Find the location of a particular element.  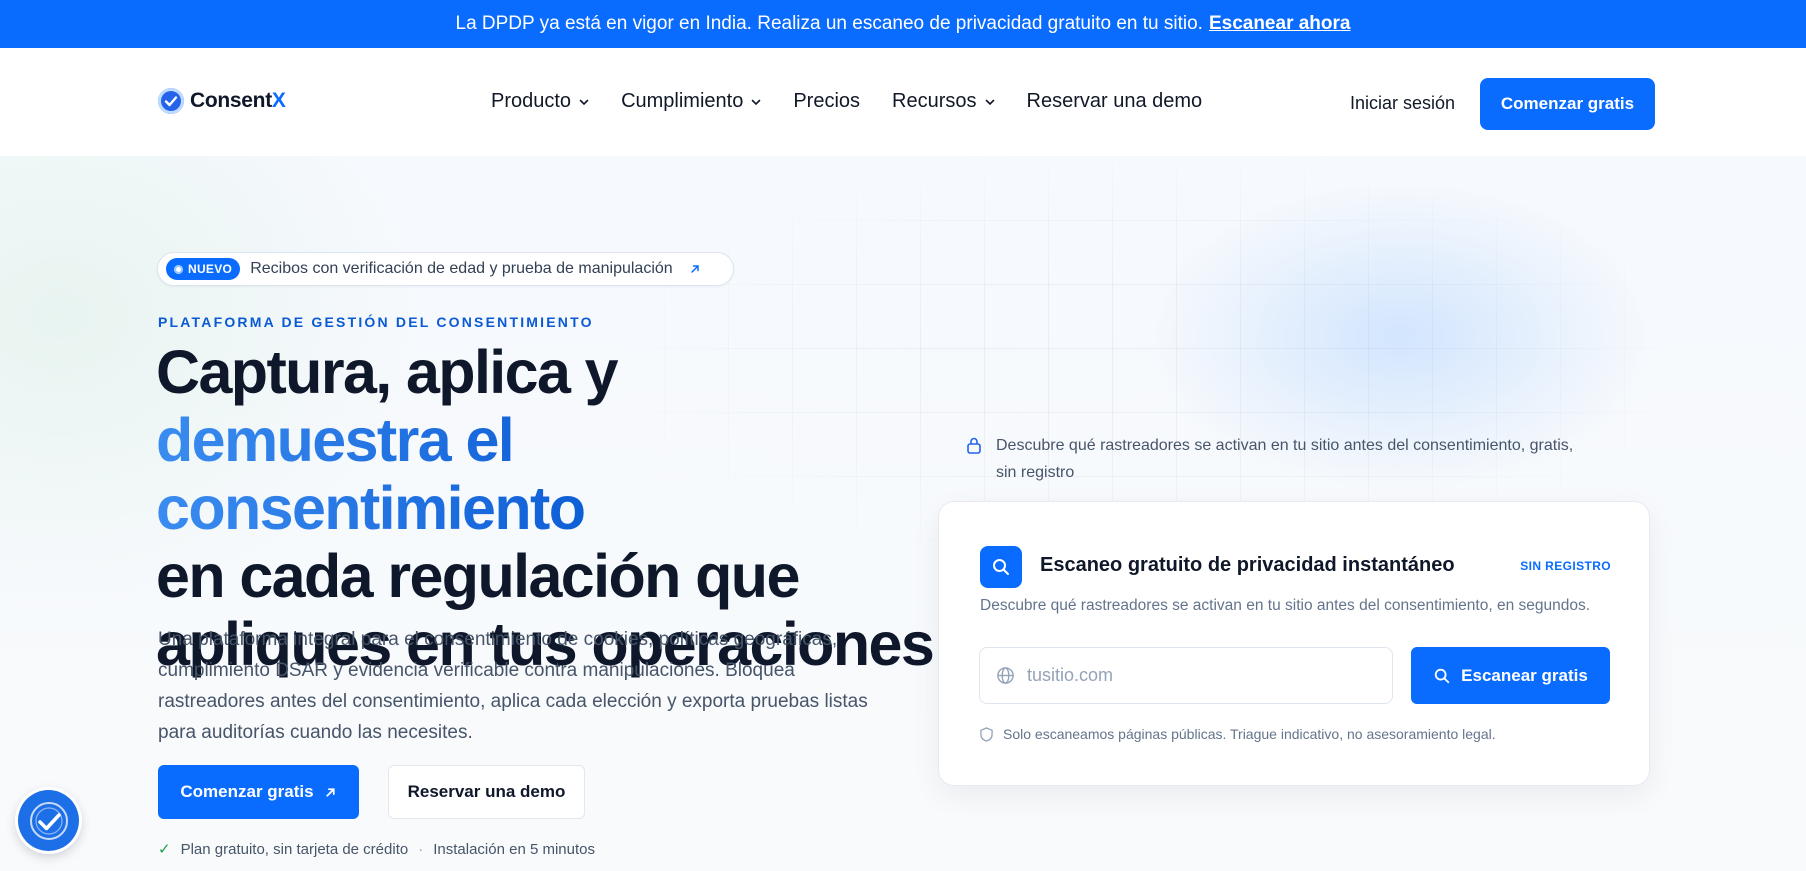

hero-start-free-button: Comenzar gratis is located at coordinates (258, 792).